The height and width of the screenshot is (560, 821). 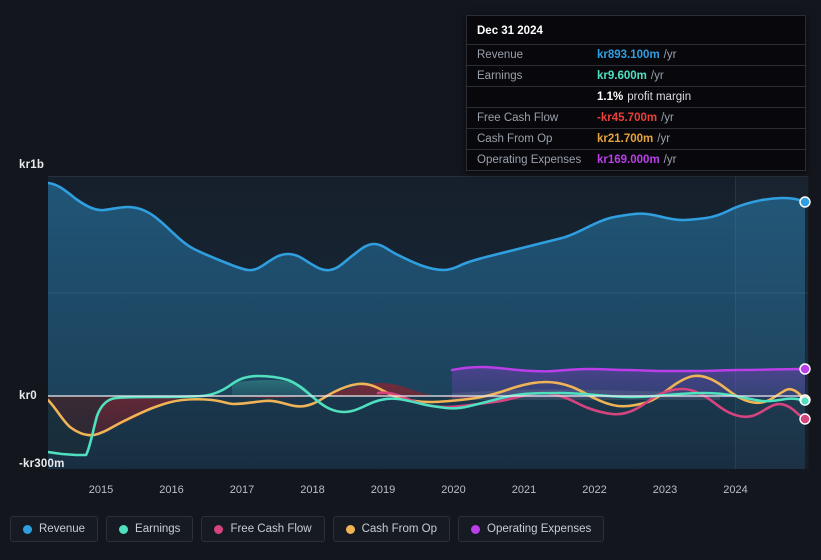 What do you see at coordinates (399, 529) in the screenshot?
I see `legend-item-label: Cash From Op` at bounding box center [399, 529].